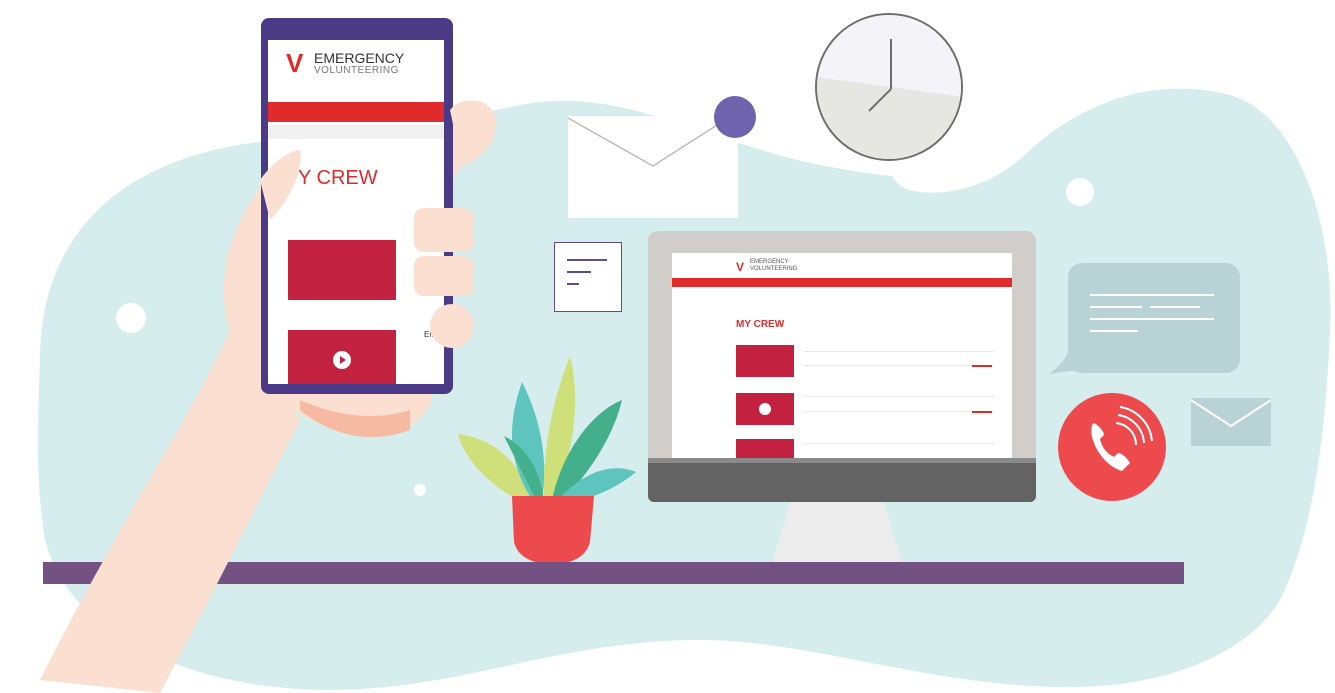  What do you see at coordinates (842, 482) in the screenshot?
I see `monitor-base` at bounding box center [842, 482].